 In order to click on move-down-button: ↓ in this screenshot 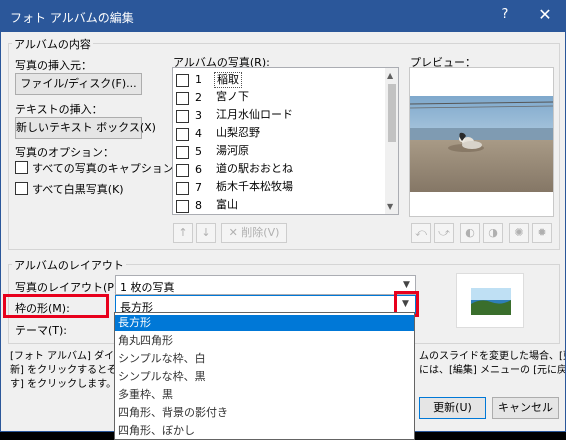, I will do `click(206, 233)`.